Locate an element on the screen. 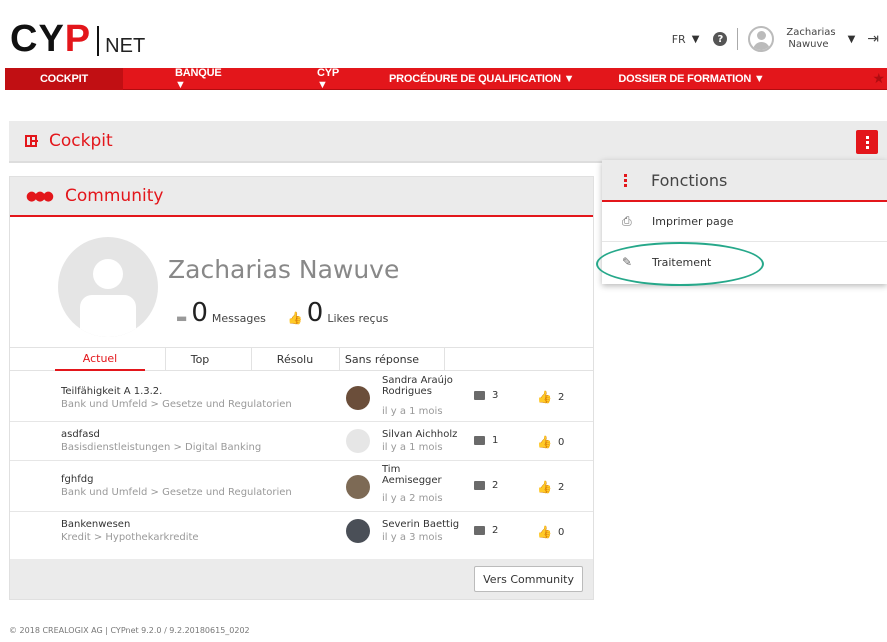 Image resolution: width=887 pixels, height=642 pixels. nav-item-procedure: PROCÉDURE DE QUALIFICATION ▼ is located at coordinates (460, 79).